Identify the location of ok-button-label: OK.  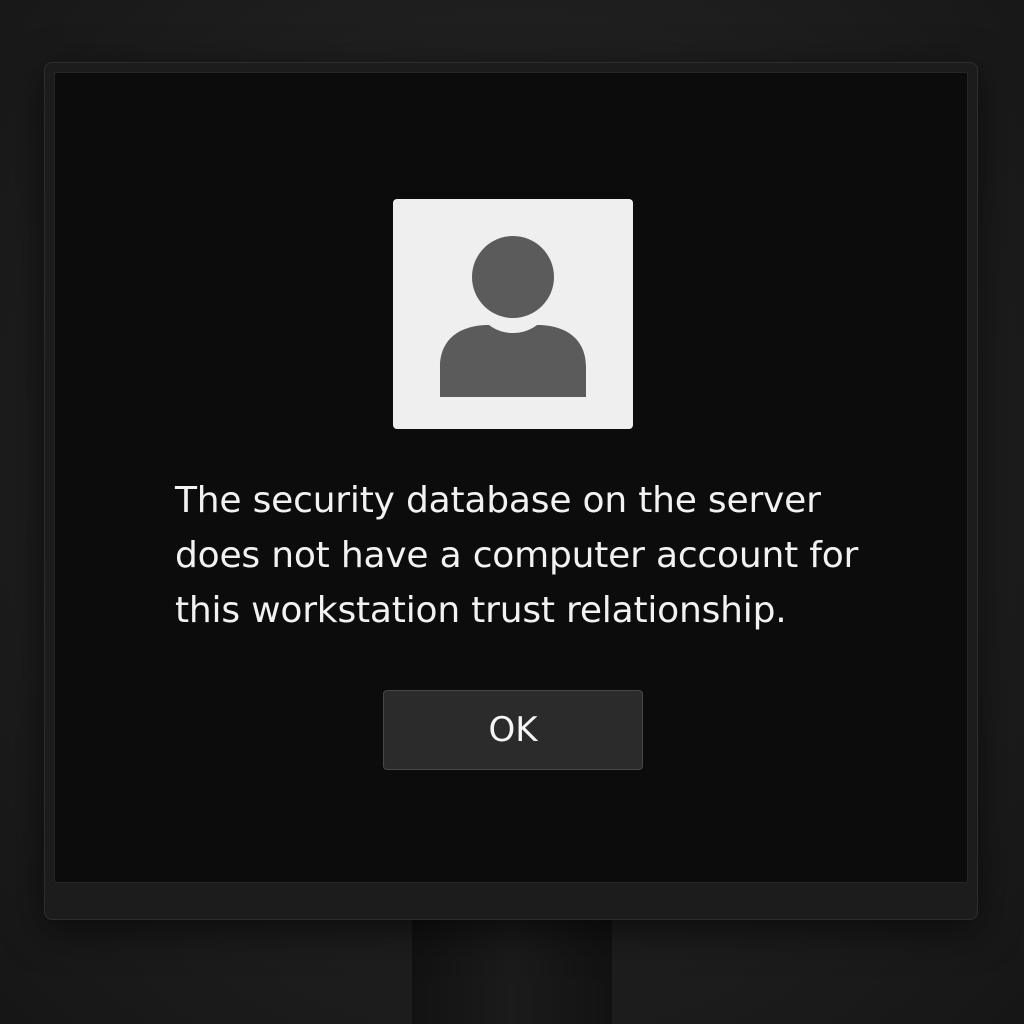
(513, 730).